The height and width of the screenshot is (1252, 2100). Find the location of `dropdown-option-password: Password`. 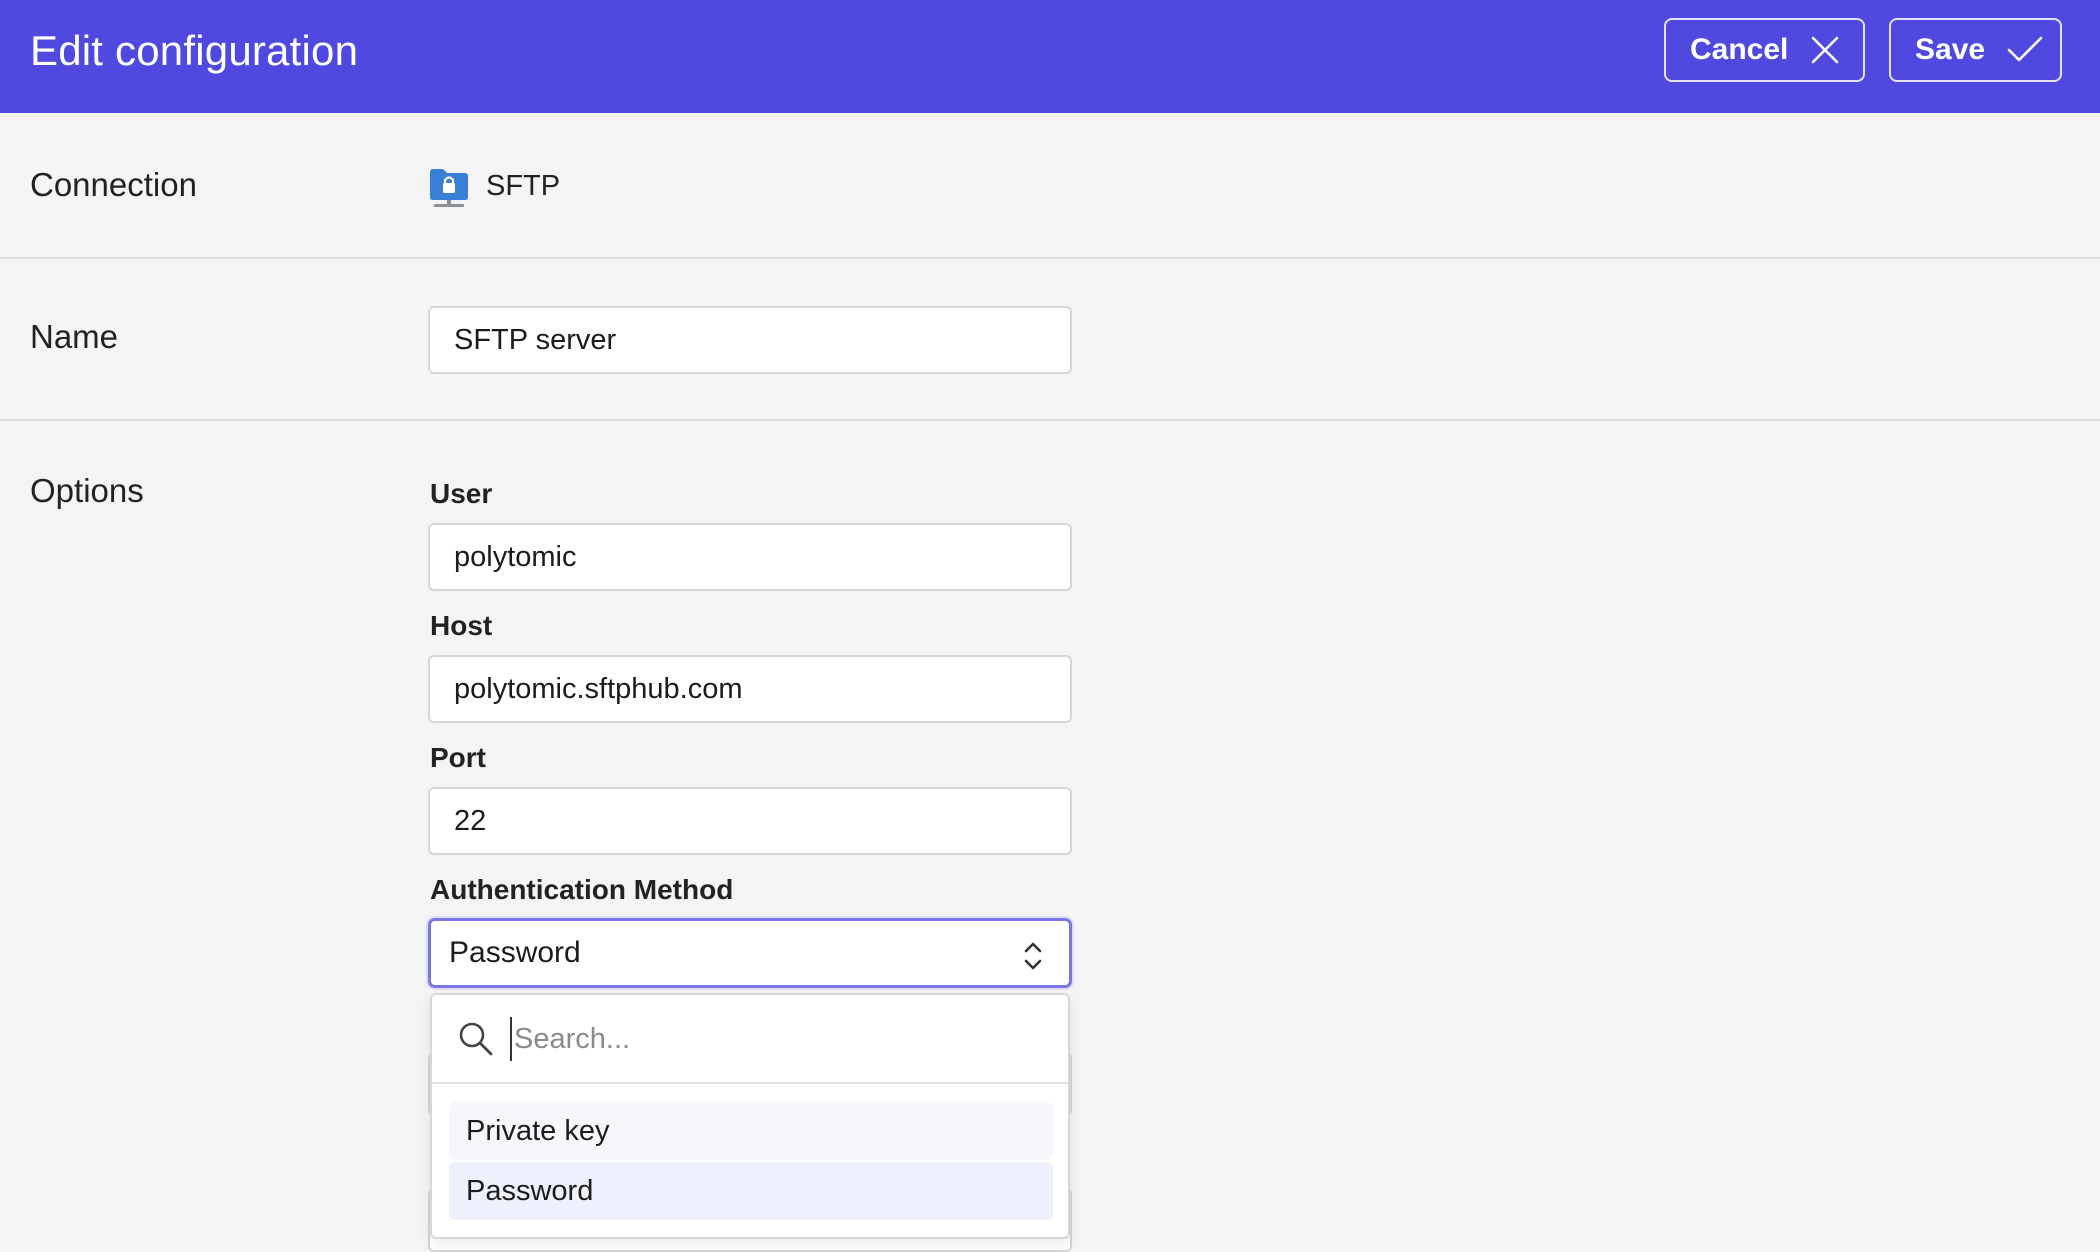

dropdown-option-password: Password is located at coordinates (751, 1191).